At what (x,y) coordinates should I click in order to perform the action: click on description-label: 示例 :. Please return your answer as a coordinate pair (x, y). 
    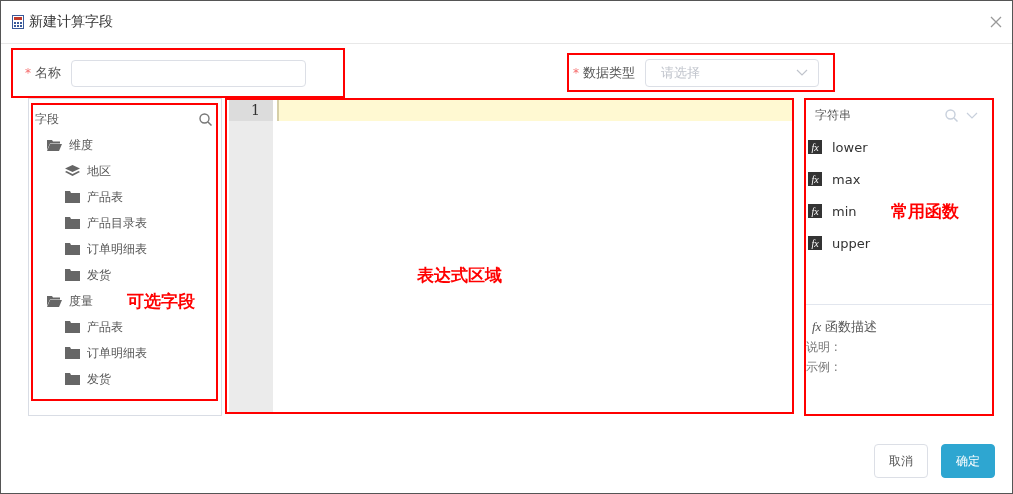
    Looking at the image, I should click on (822, 367).